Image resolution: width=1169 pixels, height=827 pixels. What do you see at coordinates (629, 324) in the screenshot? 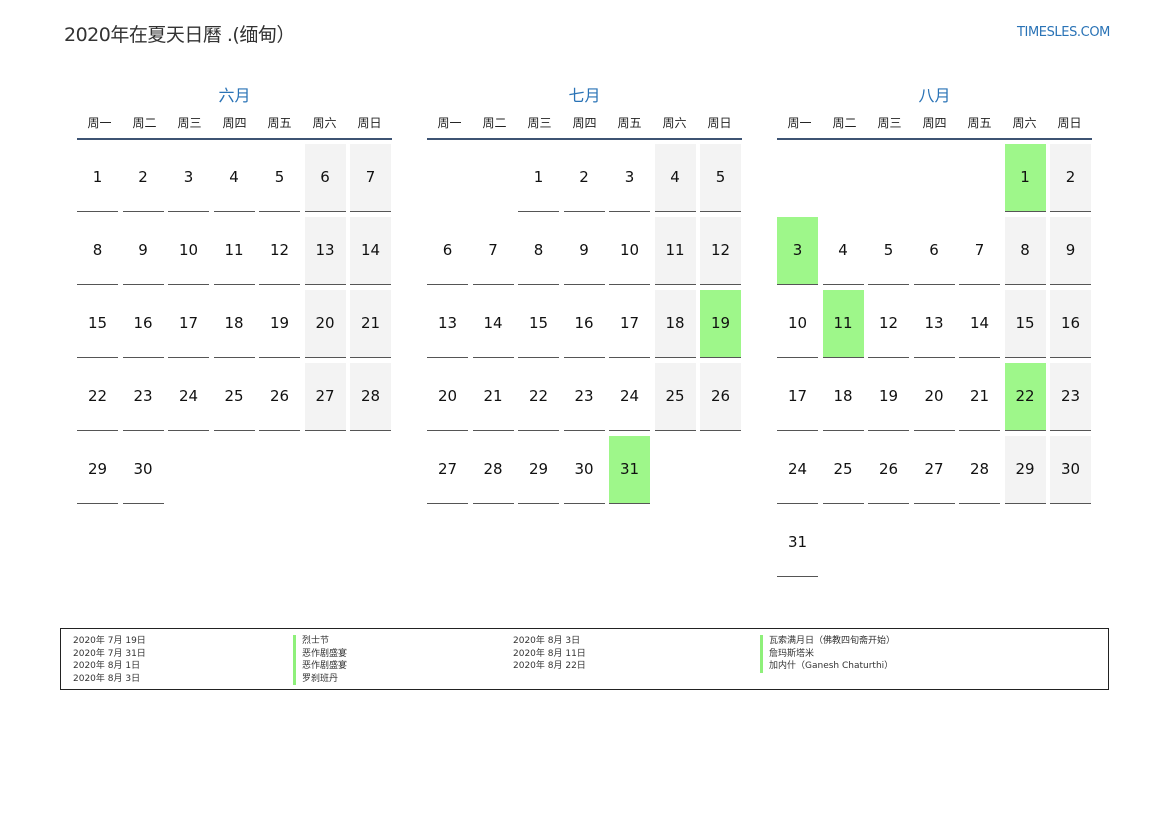
I see `day-cell: 17` at bounding box center [629, 324].